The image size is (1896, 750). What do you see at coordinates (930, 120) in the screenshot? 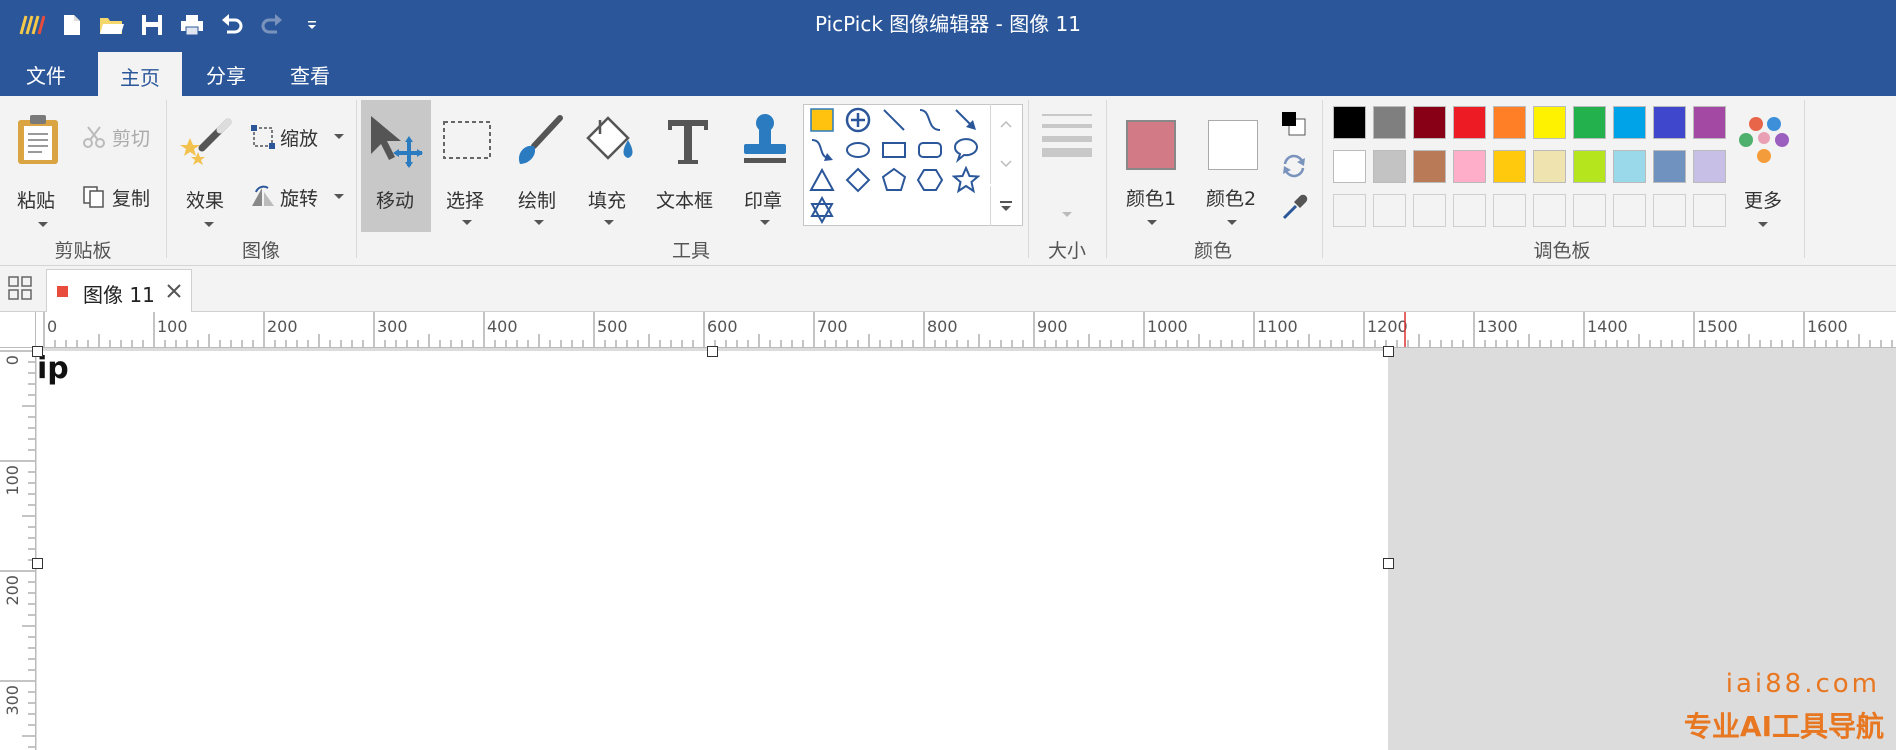
I see `curve-icon` at bounding box center [930, 120].